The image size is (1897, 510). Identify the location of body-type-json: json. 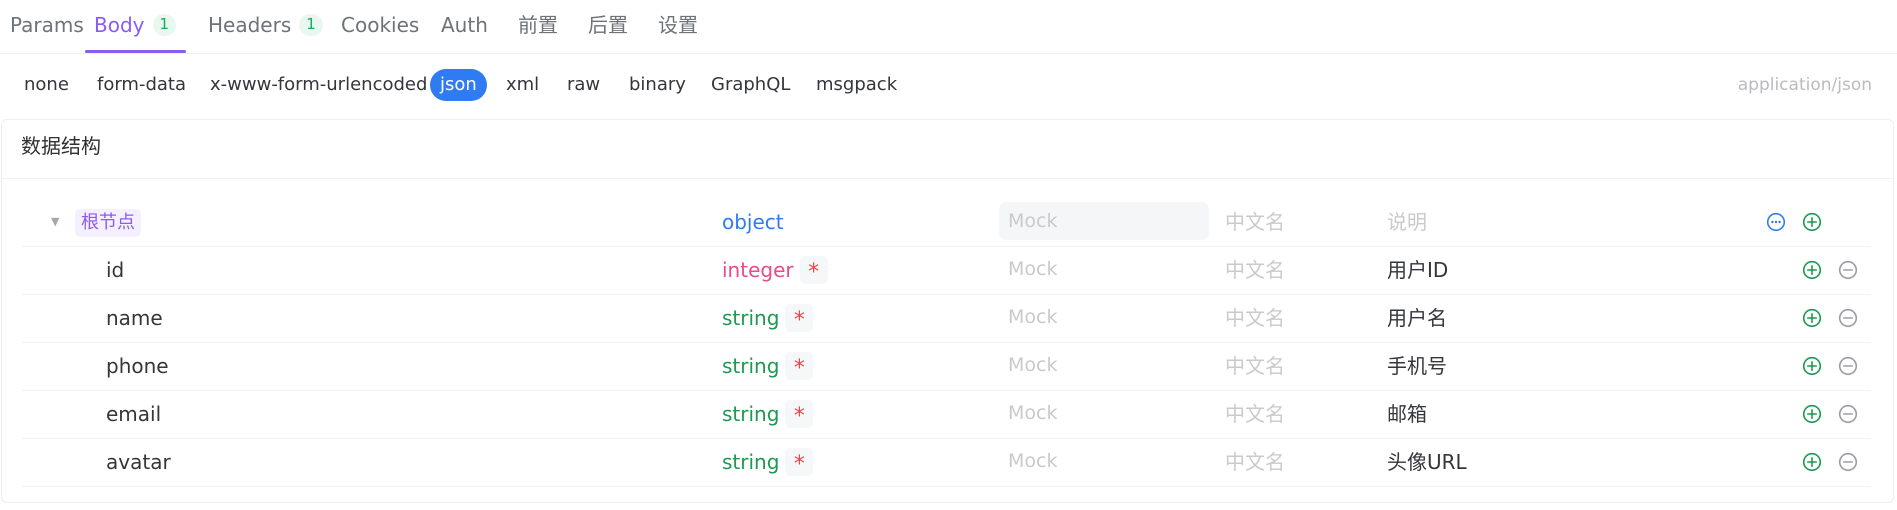
(458, 85).